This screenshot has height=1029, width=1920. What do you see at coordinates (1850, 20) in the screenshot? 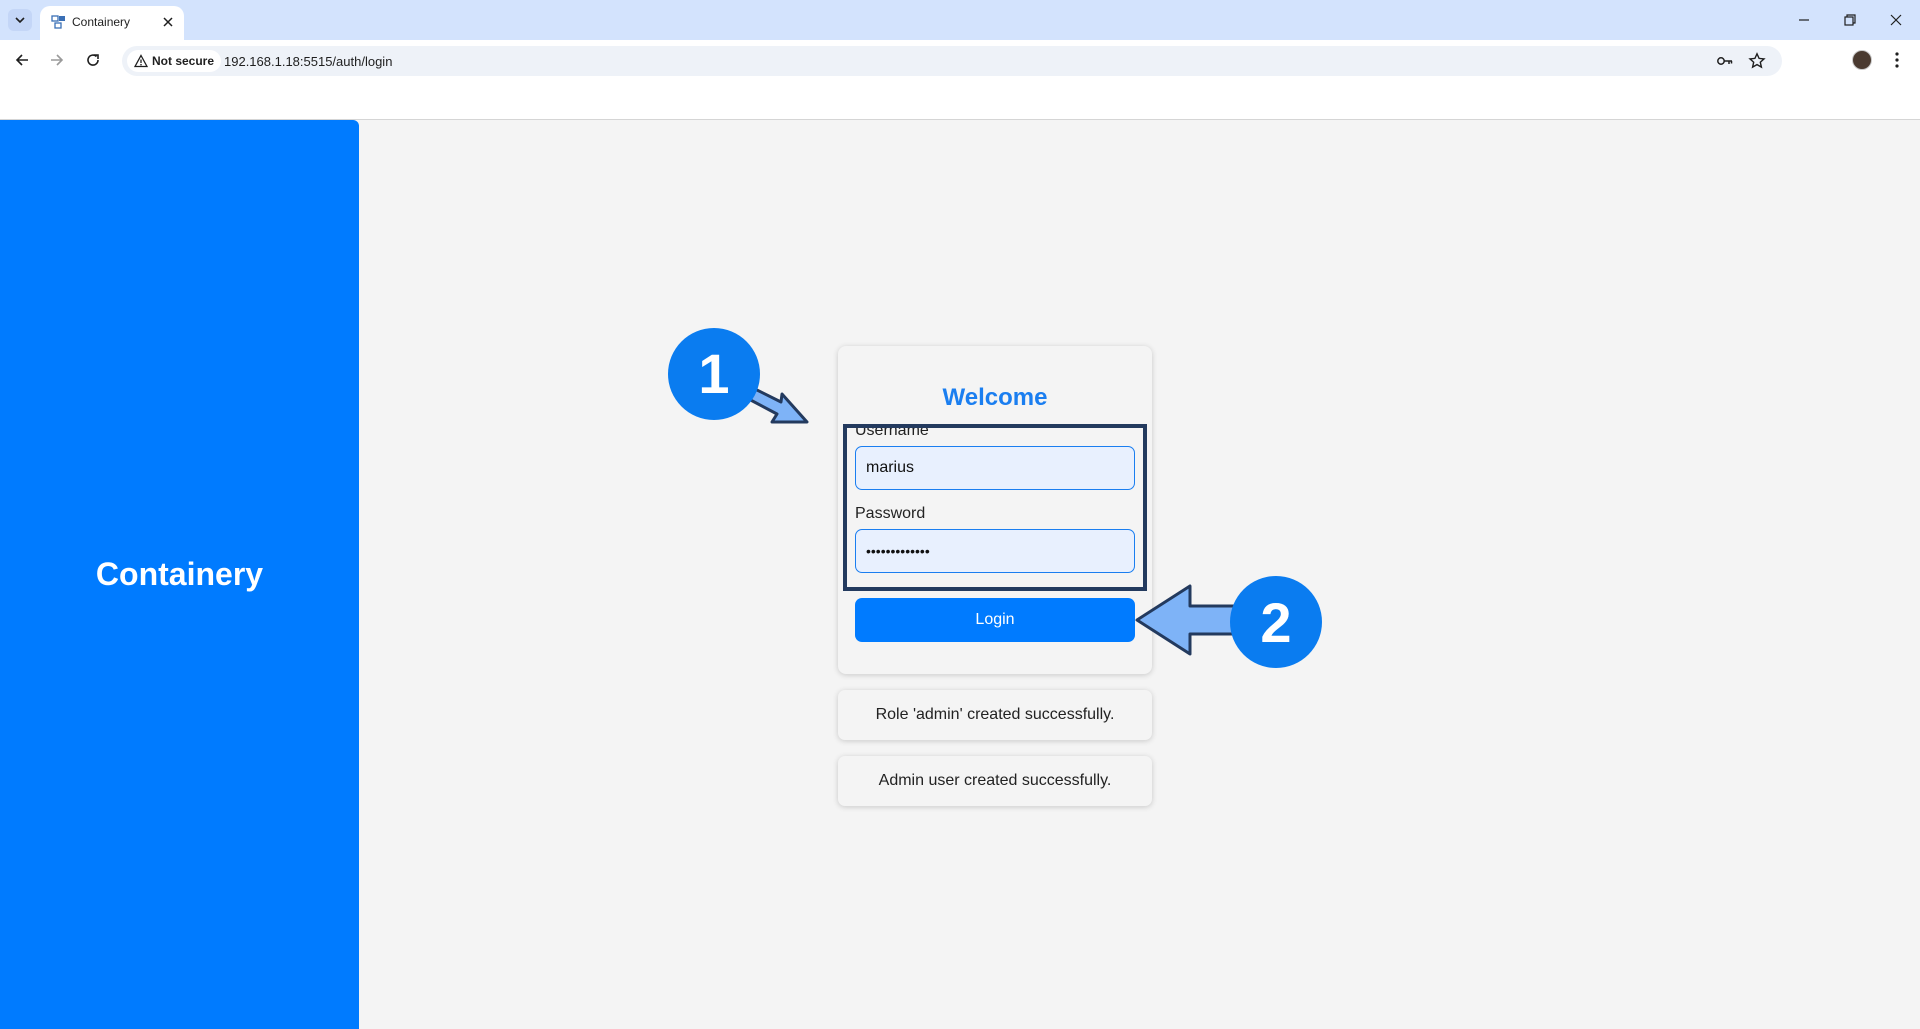
I see `restore-icon` at bounding box center [1850, 20].